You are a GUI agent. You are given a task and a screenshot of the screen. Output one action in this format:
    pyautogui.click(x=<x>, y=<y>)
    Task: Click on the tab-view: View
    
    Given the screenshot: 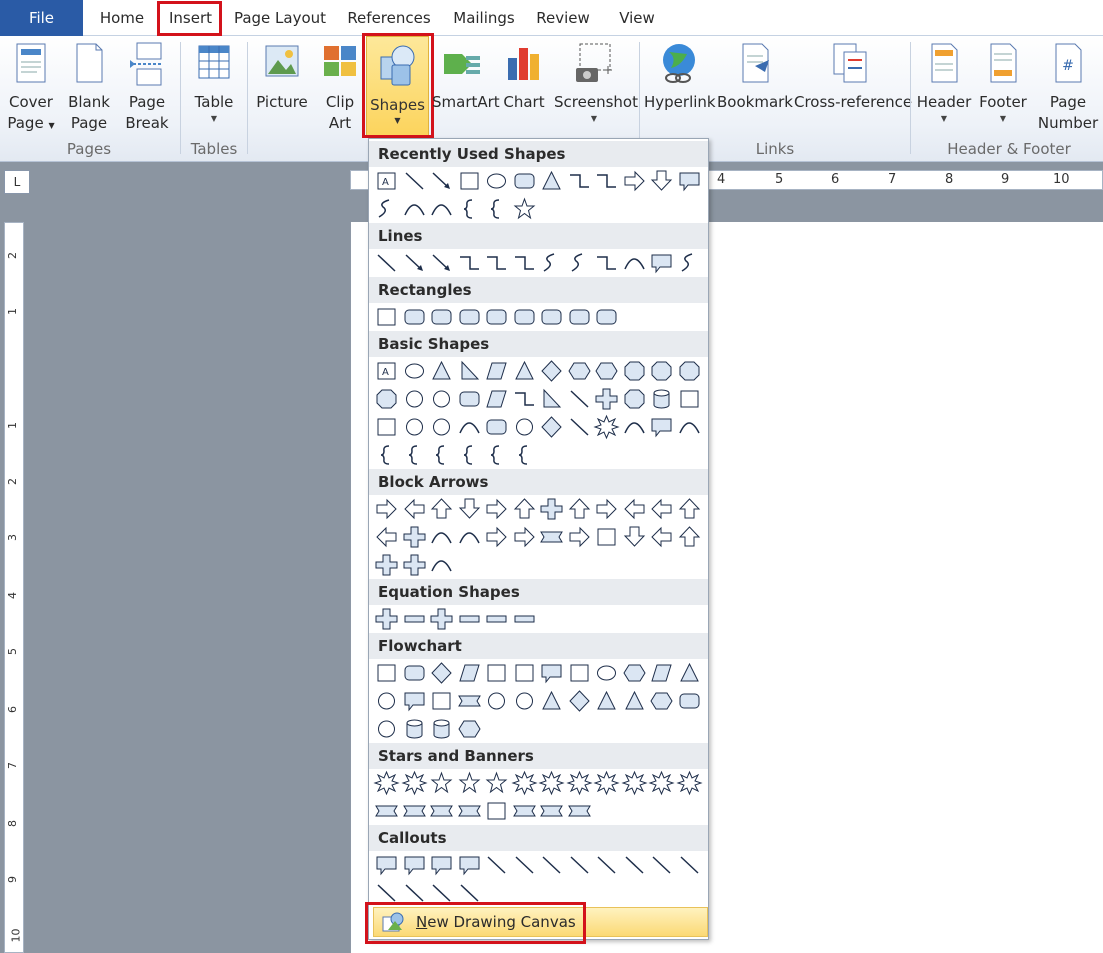 What is the action you would take?
    pyautogui.click(x=637, y=18)
    